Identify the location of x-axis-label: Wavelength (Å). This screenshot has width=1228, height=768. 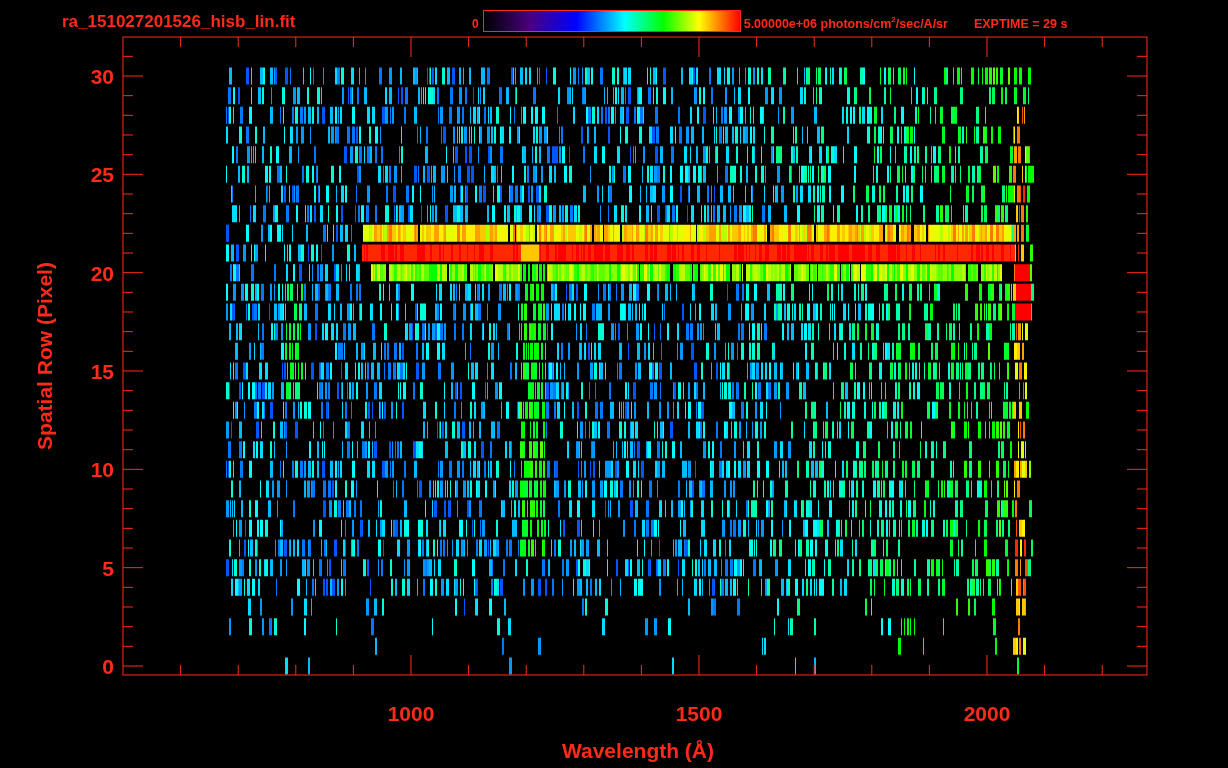
(638, 750).